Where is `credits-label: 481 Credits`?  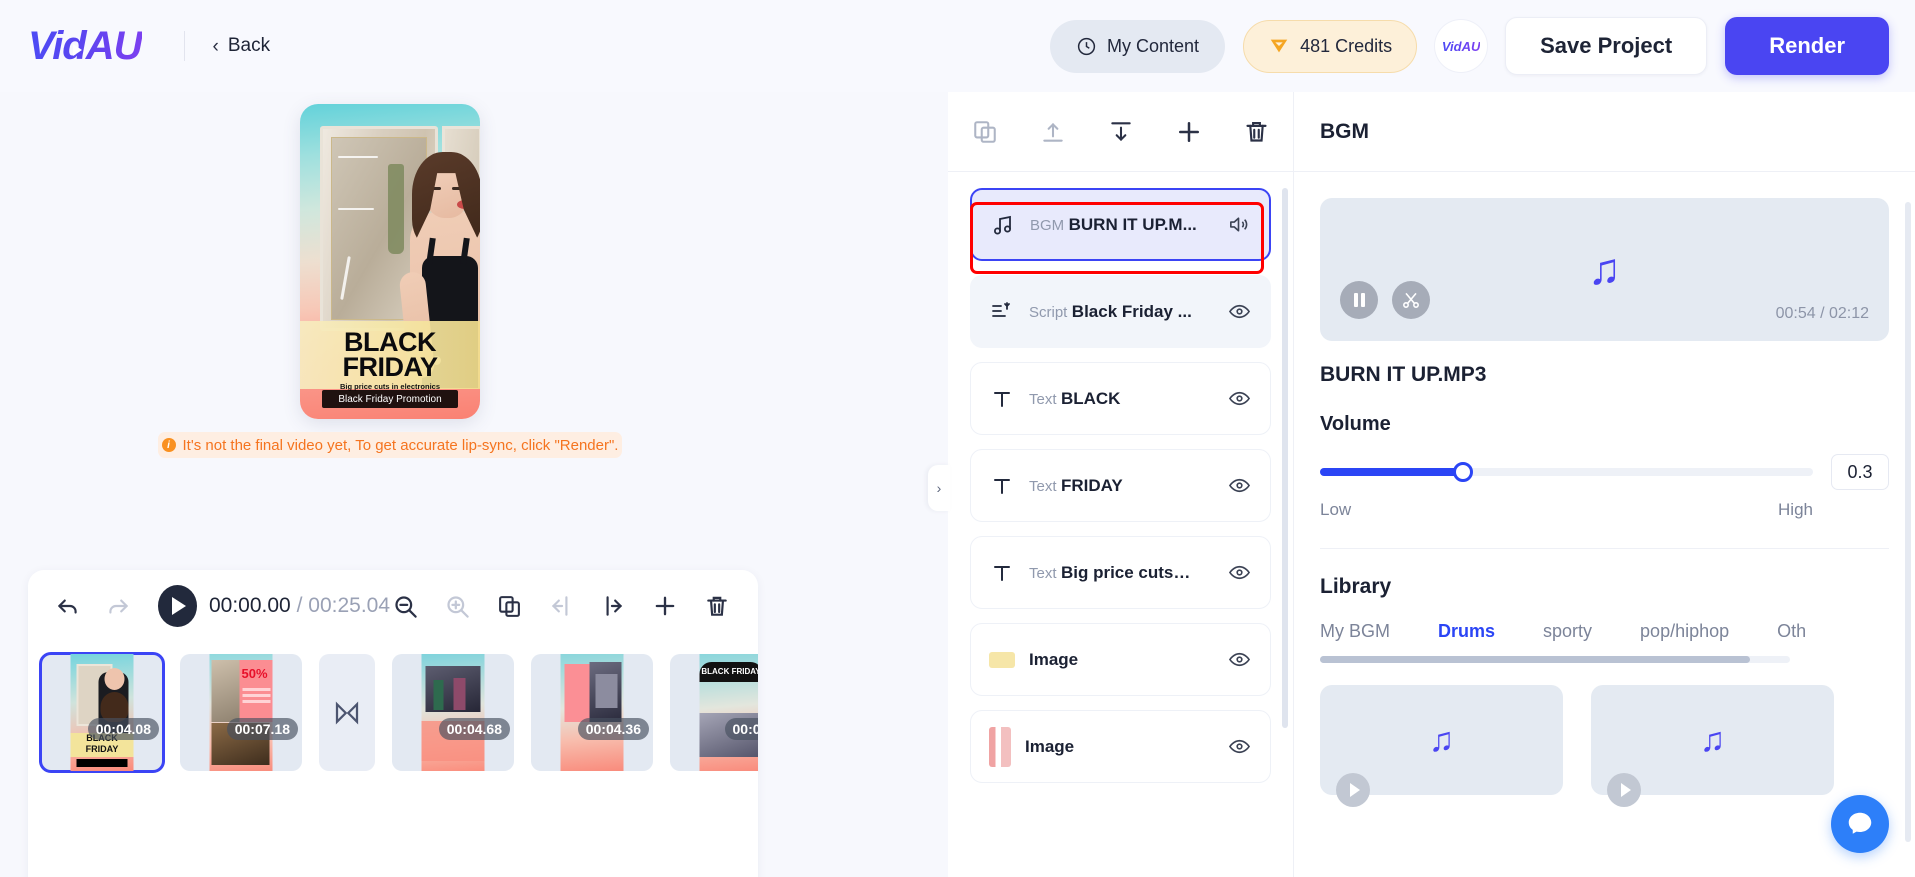 credits-label: 481 Credits is located at coordinates (1346, 45).